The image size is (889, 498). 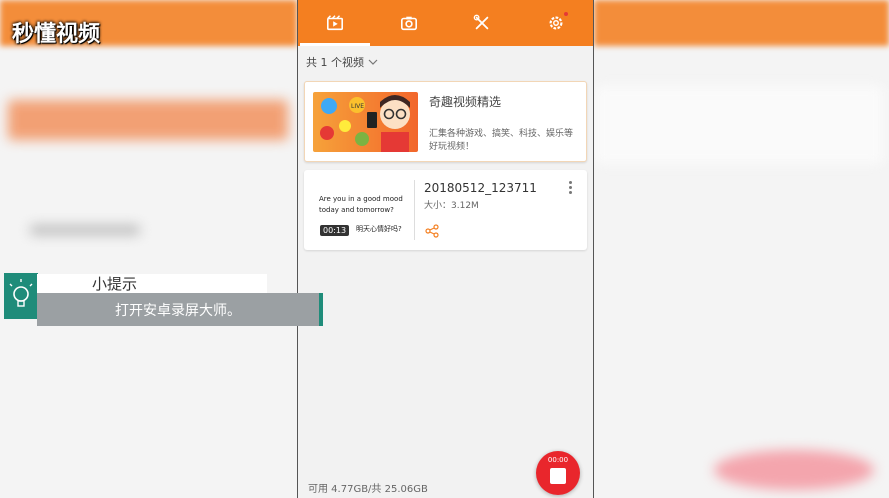 I want to click on record-timer: 00:00, so click(x=558, y=460).